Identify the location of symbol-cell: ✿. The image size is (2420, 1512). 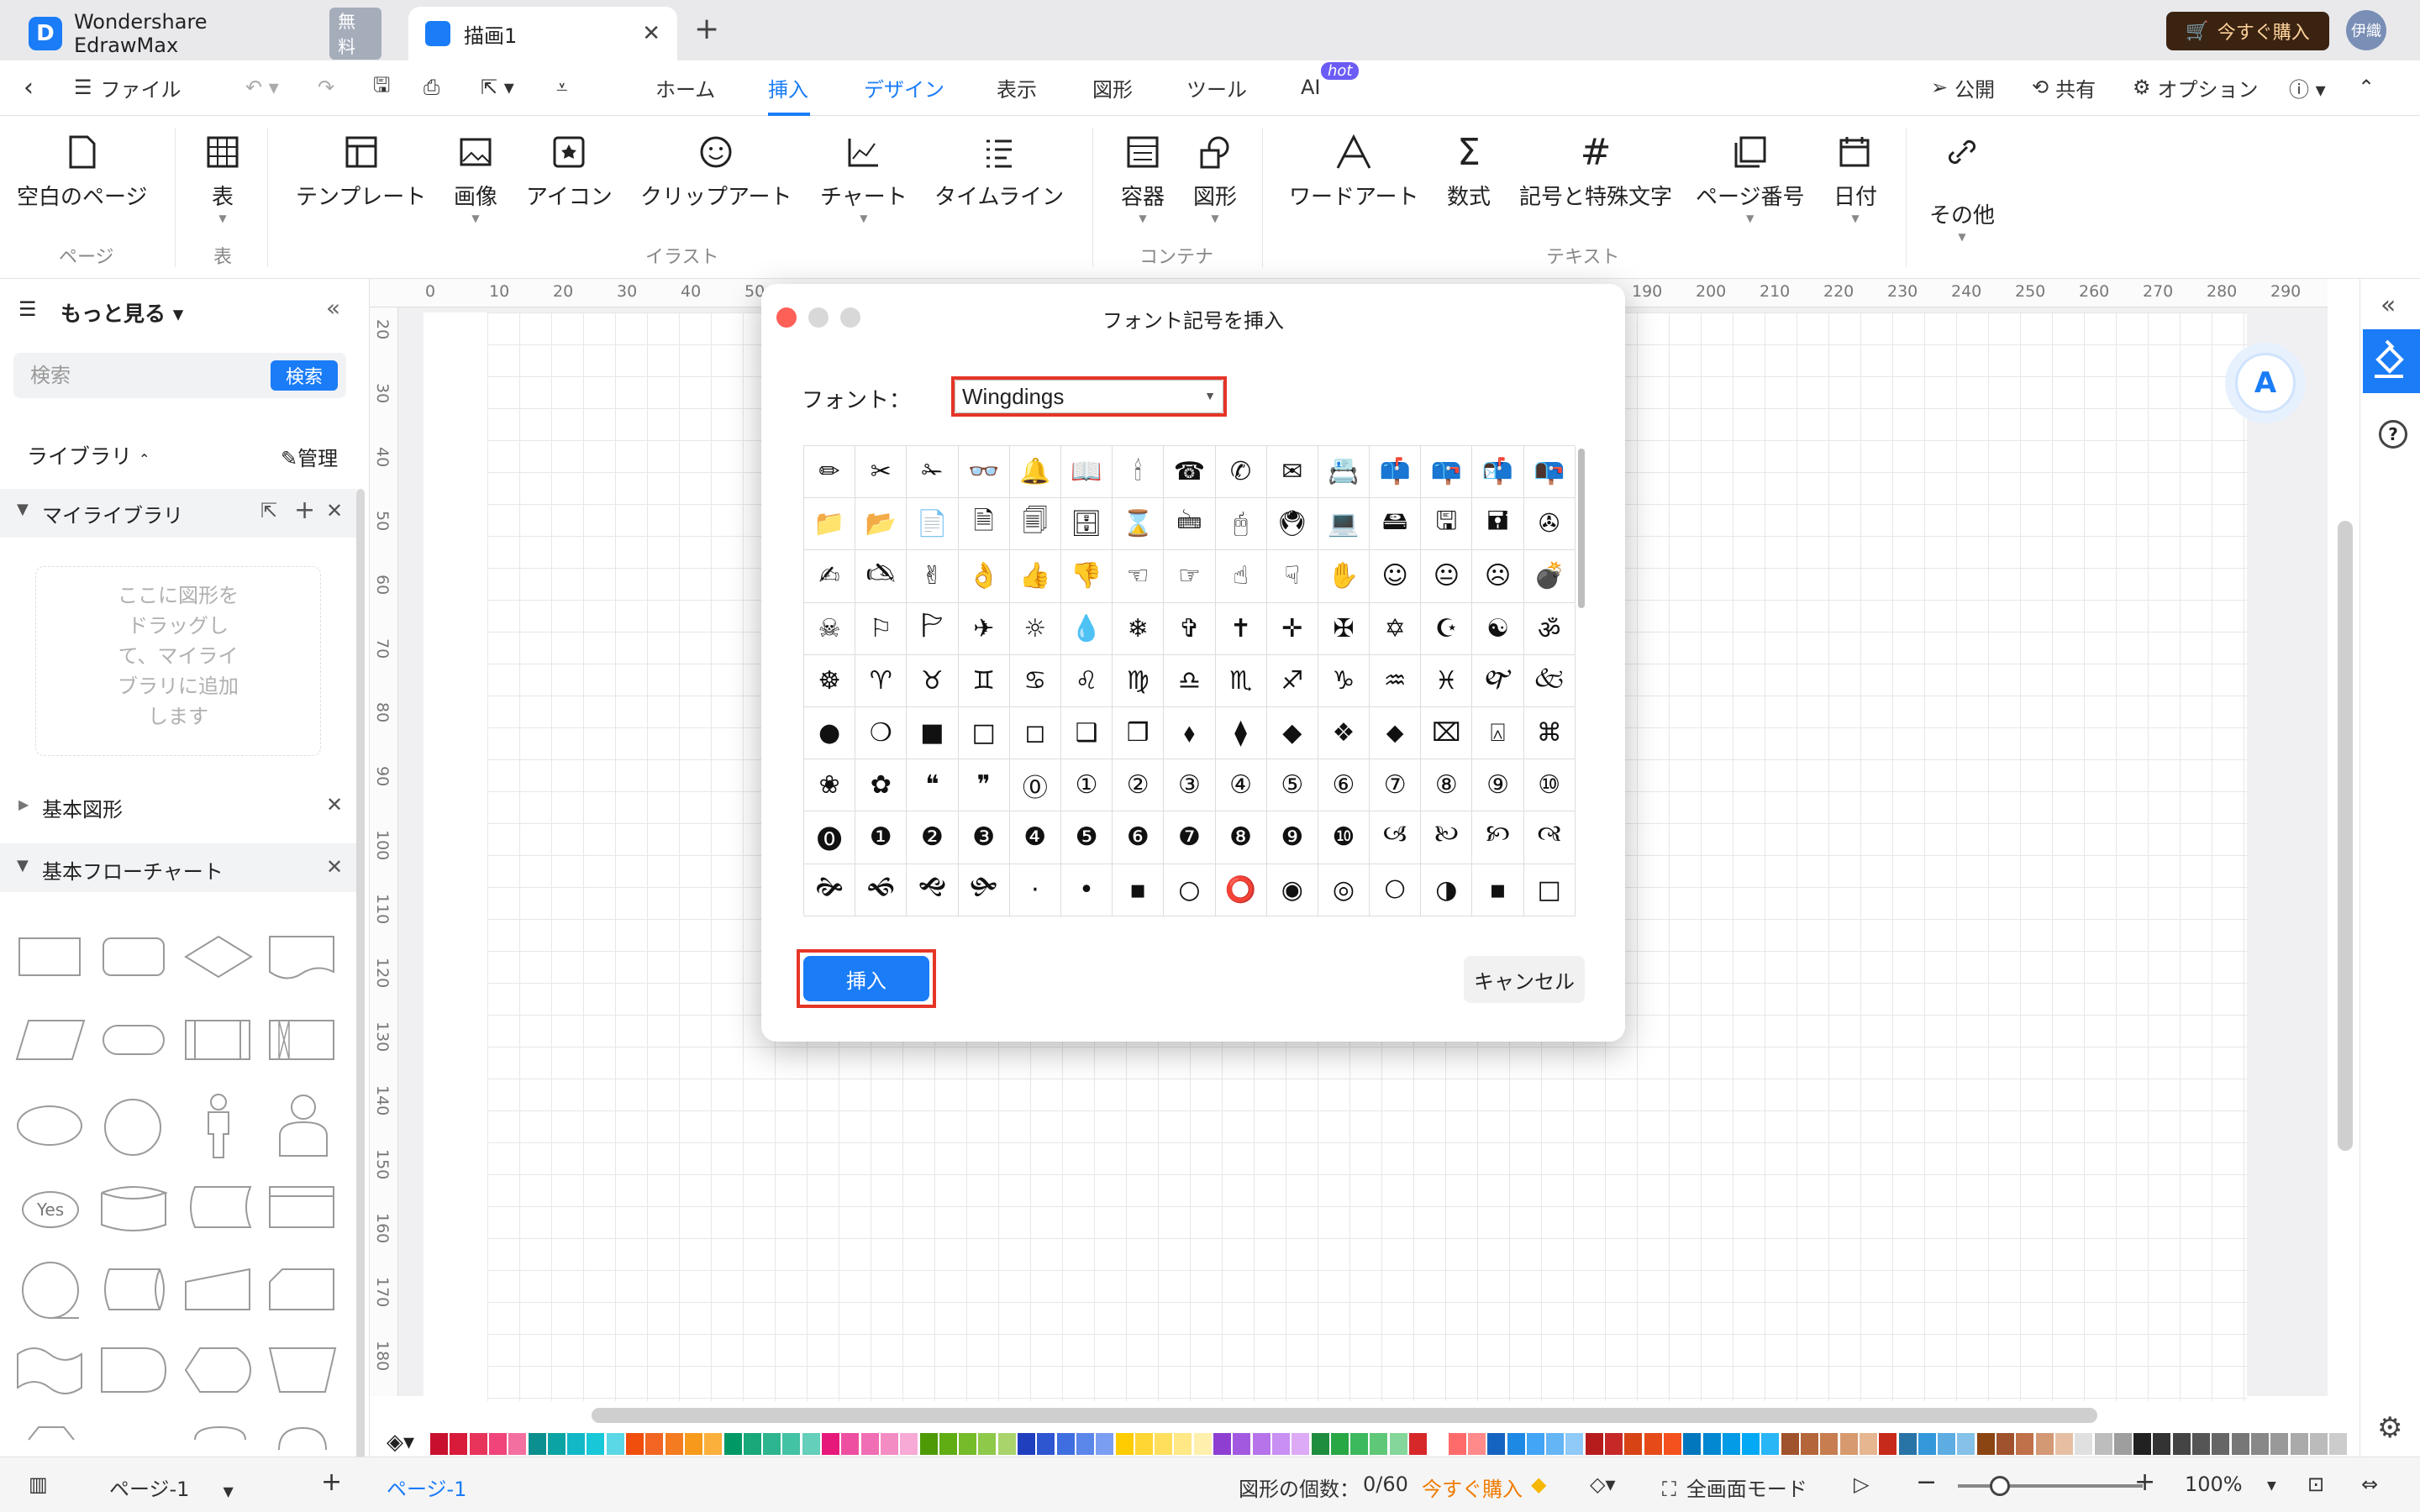
(881, 785).